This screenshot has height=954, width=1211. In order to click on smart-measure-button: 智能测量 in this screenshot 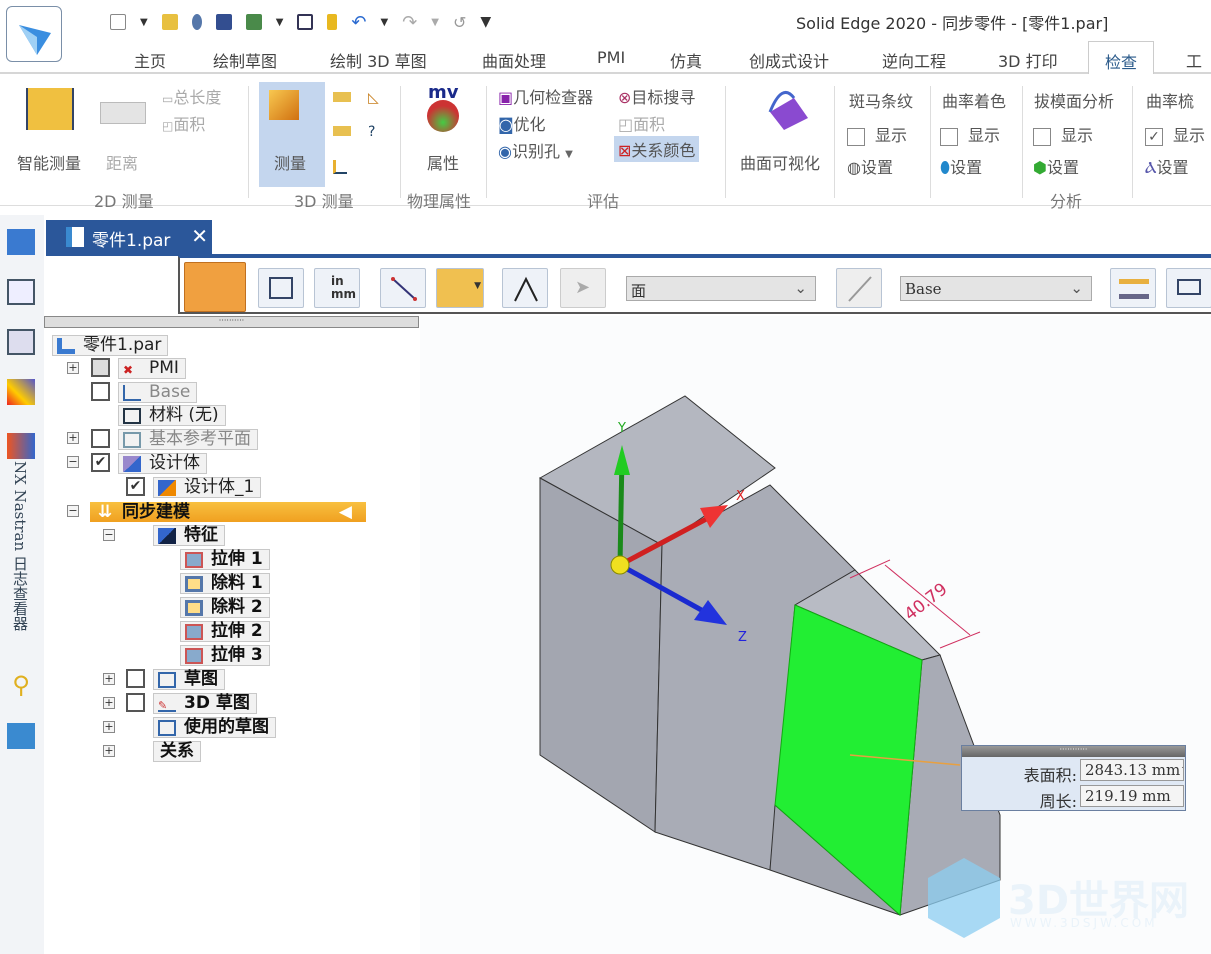, I will do `click(49, 162)`.